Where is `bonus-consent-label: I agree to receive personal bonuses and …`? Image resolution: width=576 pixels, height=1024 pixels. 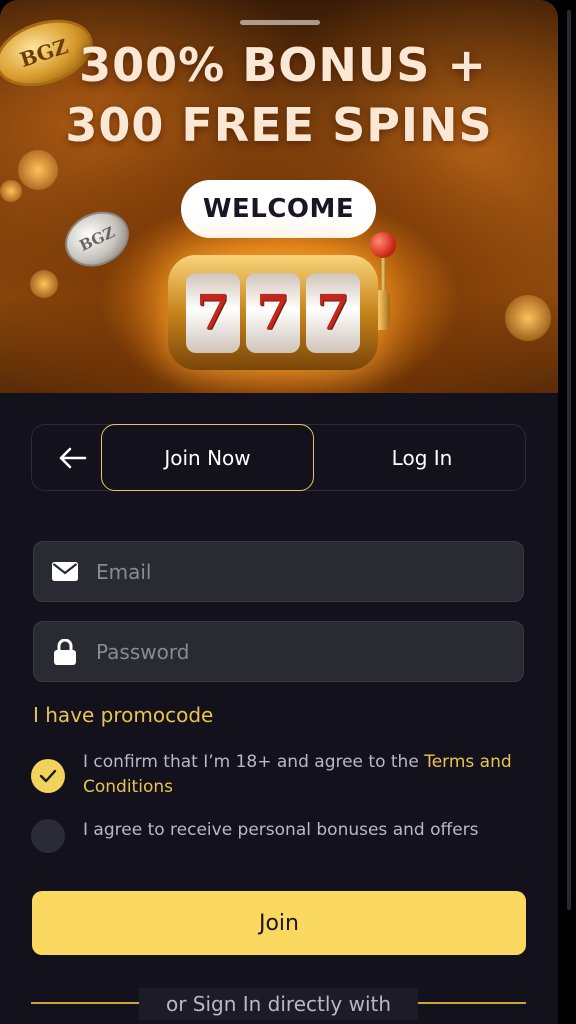
bonus-consent-label: I agree to receive personal bonuses and … is located at coordinates (281, 830).